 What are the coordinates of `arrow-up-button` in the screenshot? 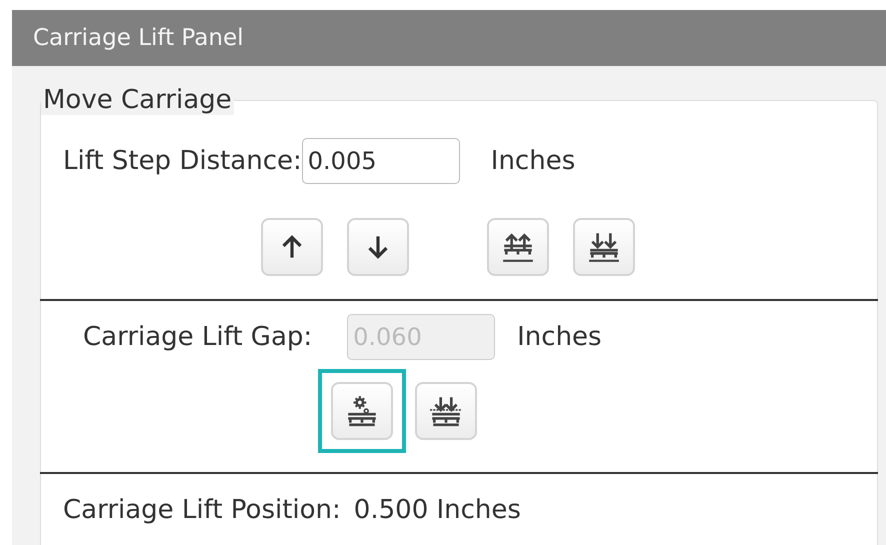 It's located at (292, 247).